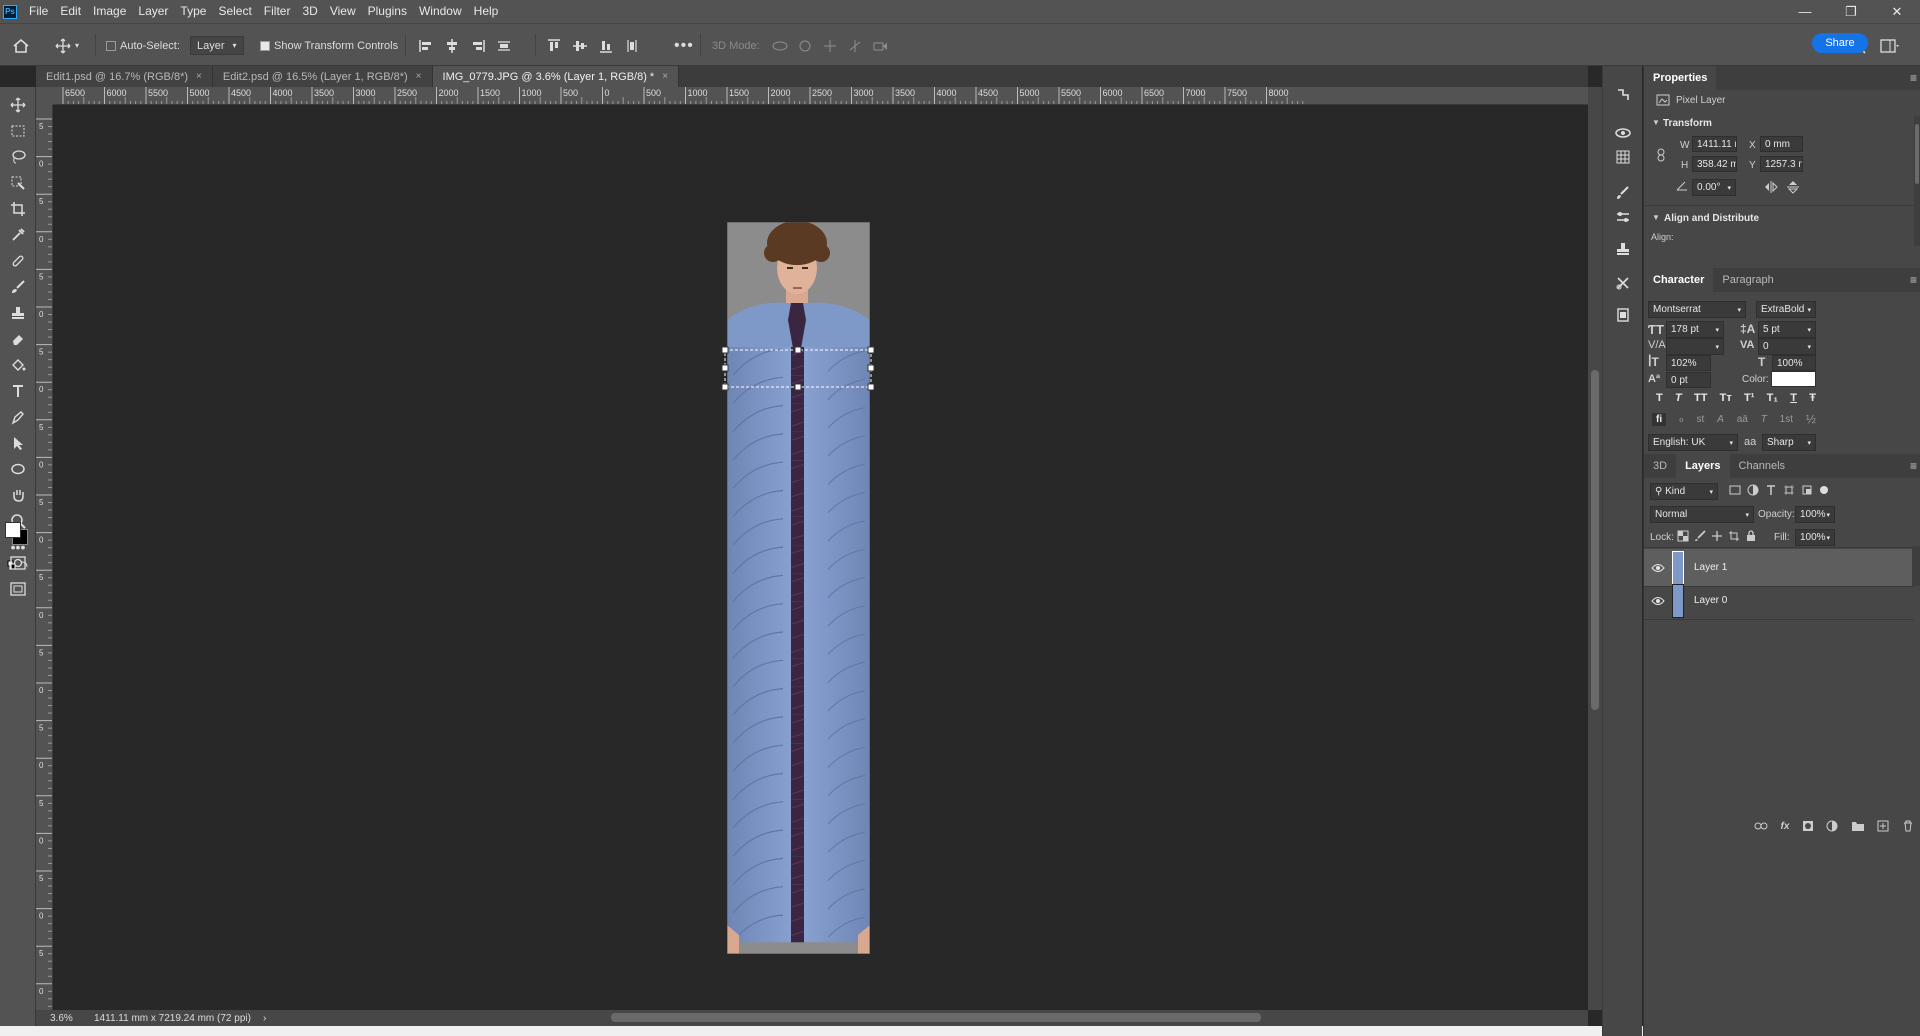  What do you see at coordinates (1702, 514) in the screenshot?
I see `blend-mode-dropdown: Normal ▾` at bounding box center [1702, 514].